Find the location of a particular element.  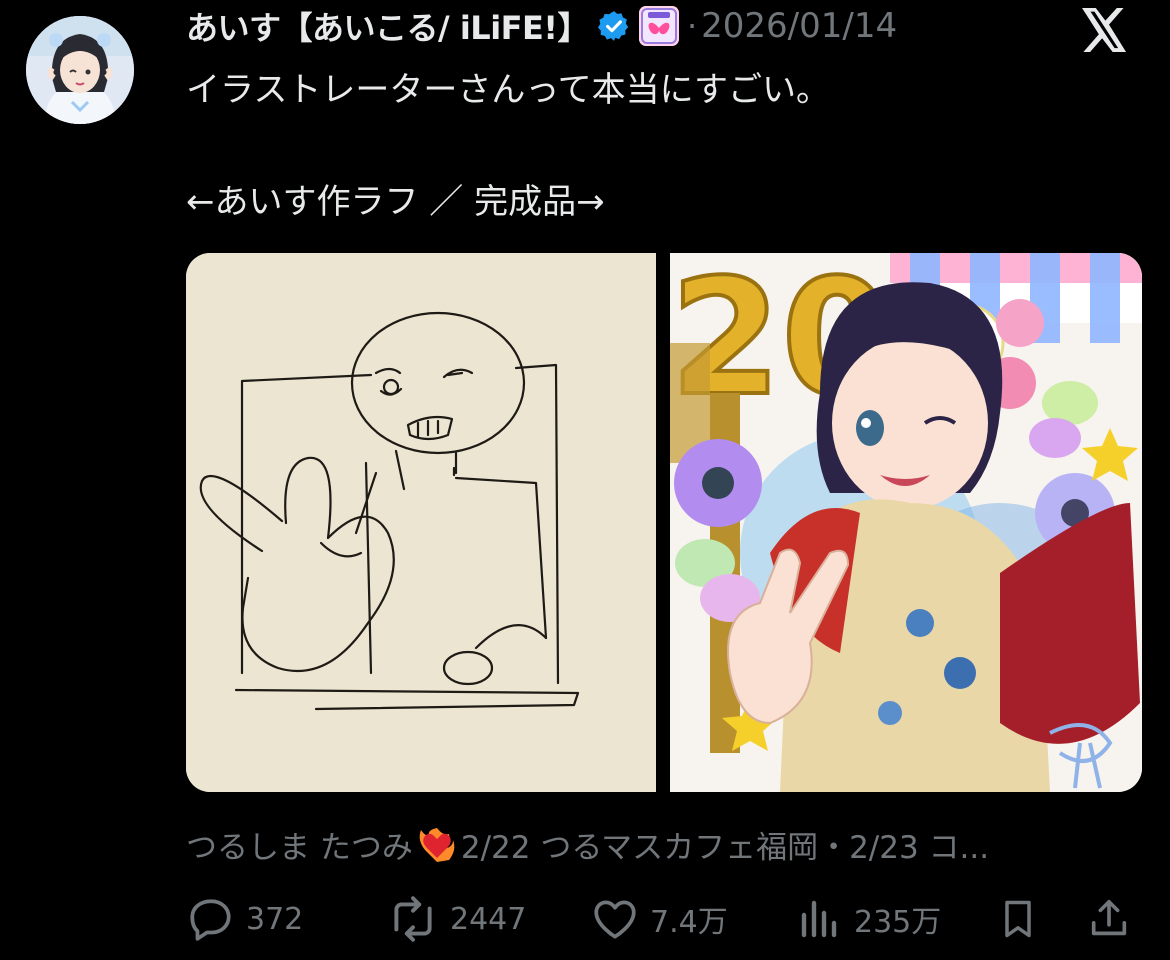

views-chart-icon is located at coordinates (819, 919).